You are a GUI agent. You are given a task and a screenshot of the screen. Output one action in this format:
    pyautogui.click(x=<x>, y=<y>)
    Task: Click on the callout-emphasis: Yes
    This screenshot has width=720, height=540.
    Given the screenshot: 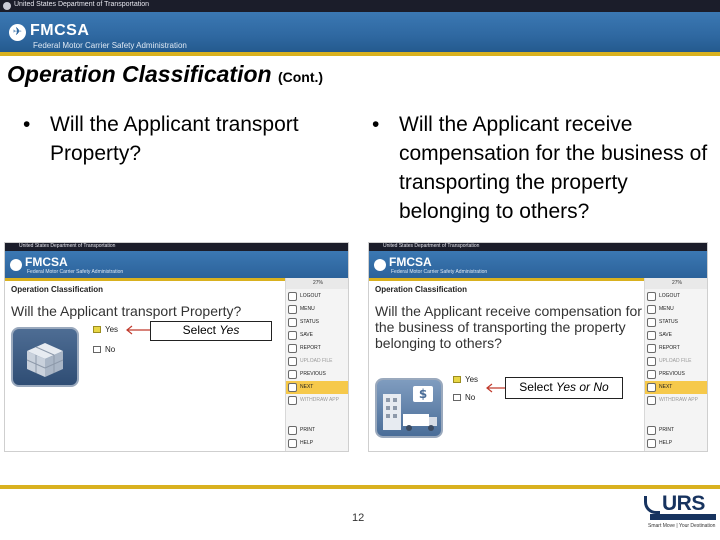 What is the action you would take?
    pyautogui.click(x=229, y=330)
    